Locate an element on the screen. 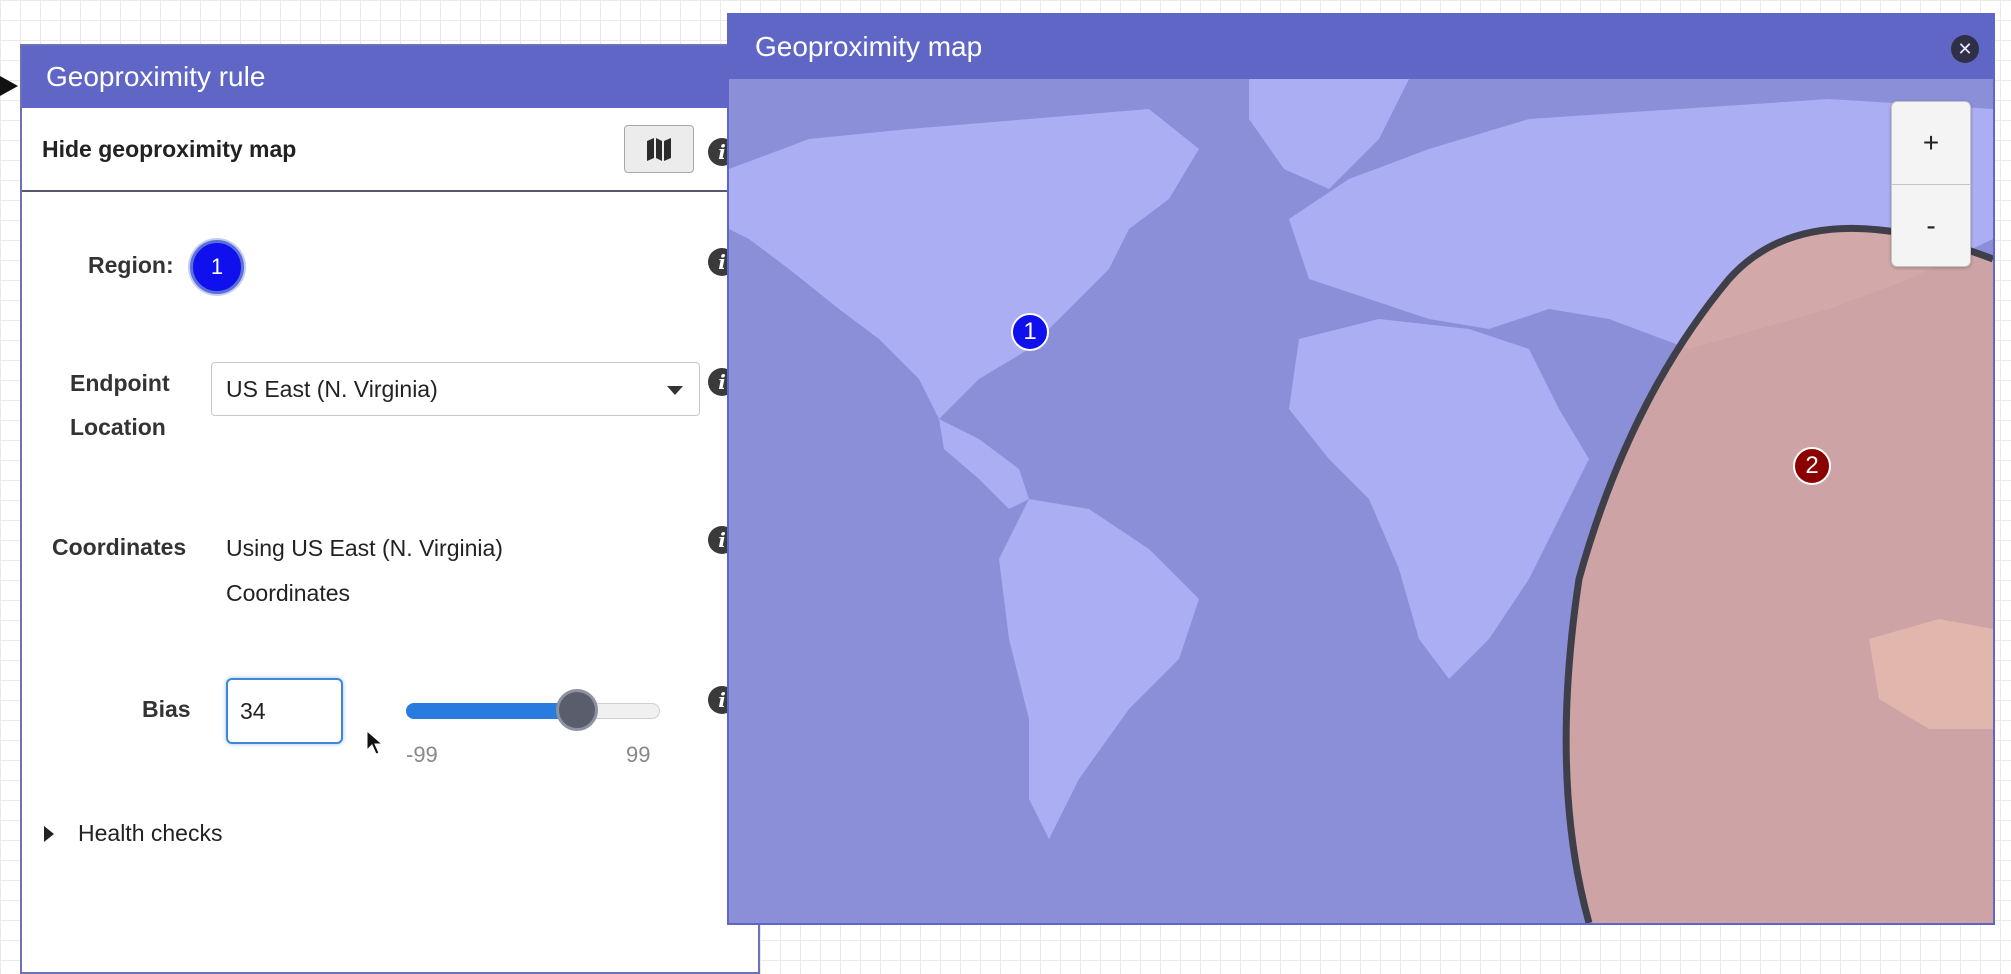  health-checks-toggle: Health checks is located at coordinates (133, 833).